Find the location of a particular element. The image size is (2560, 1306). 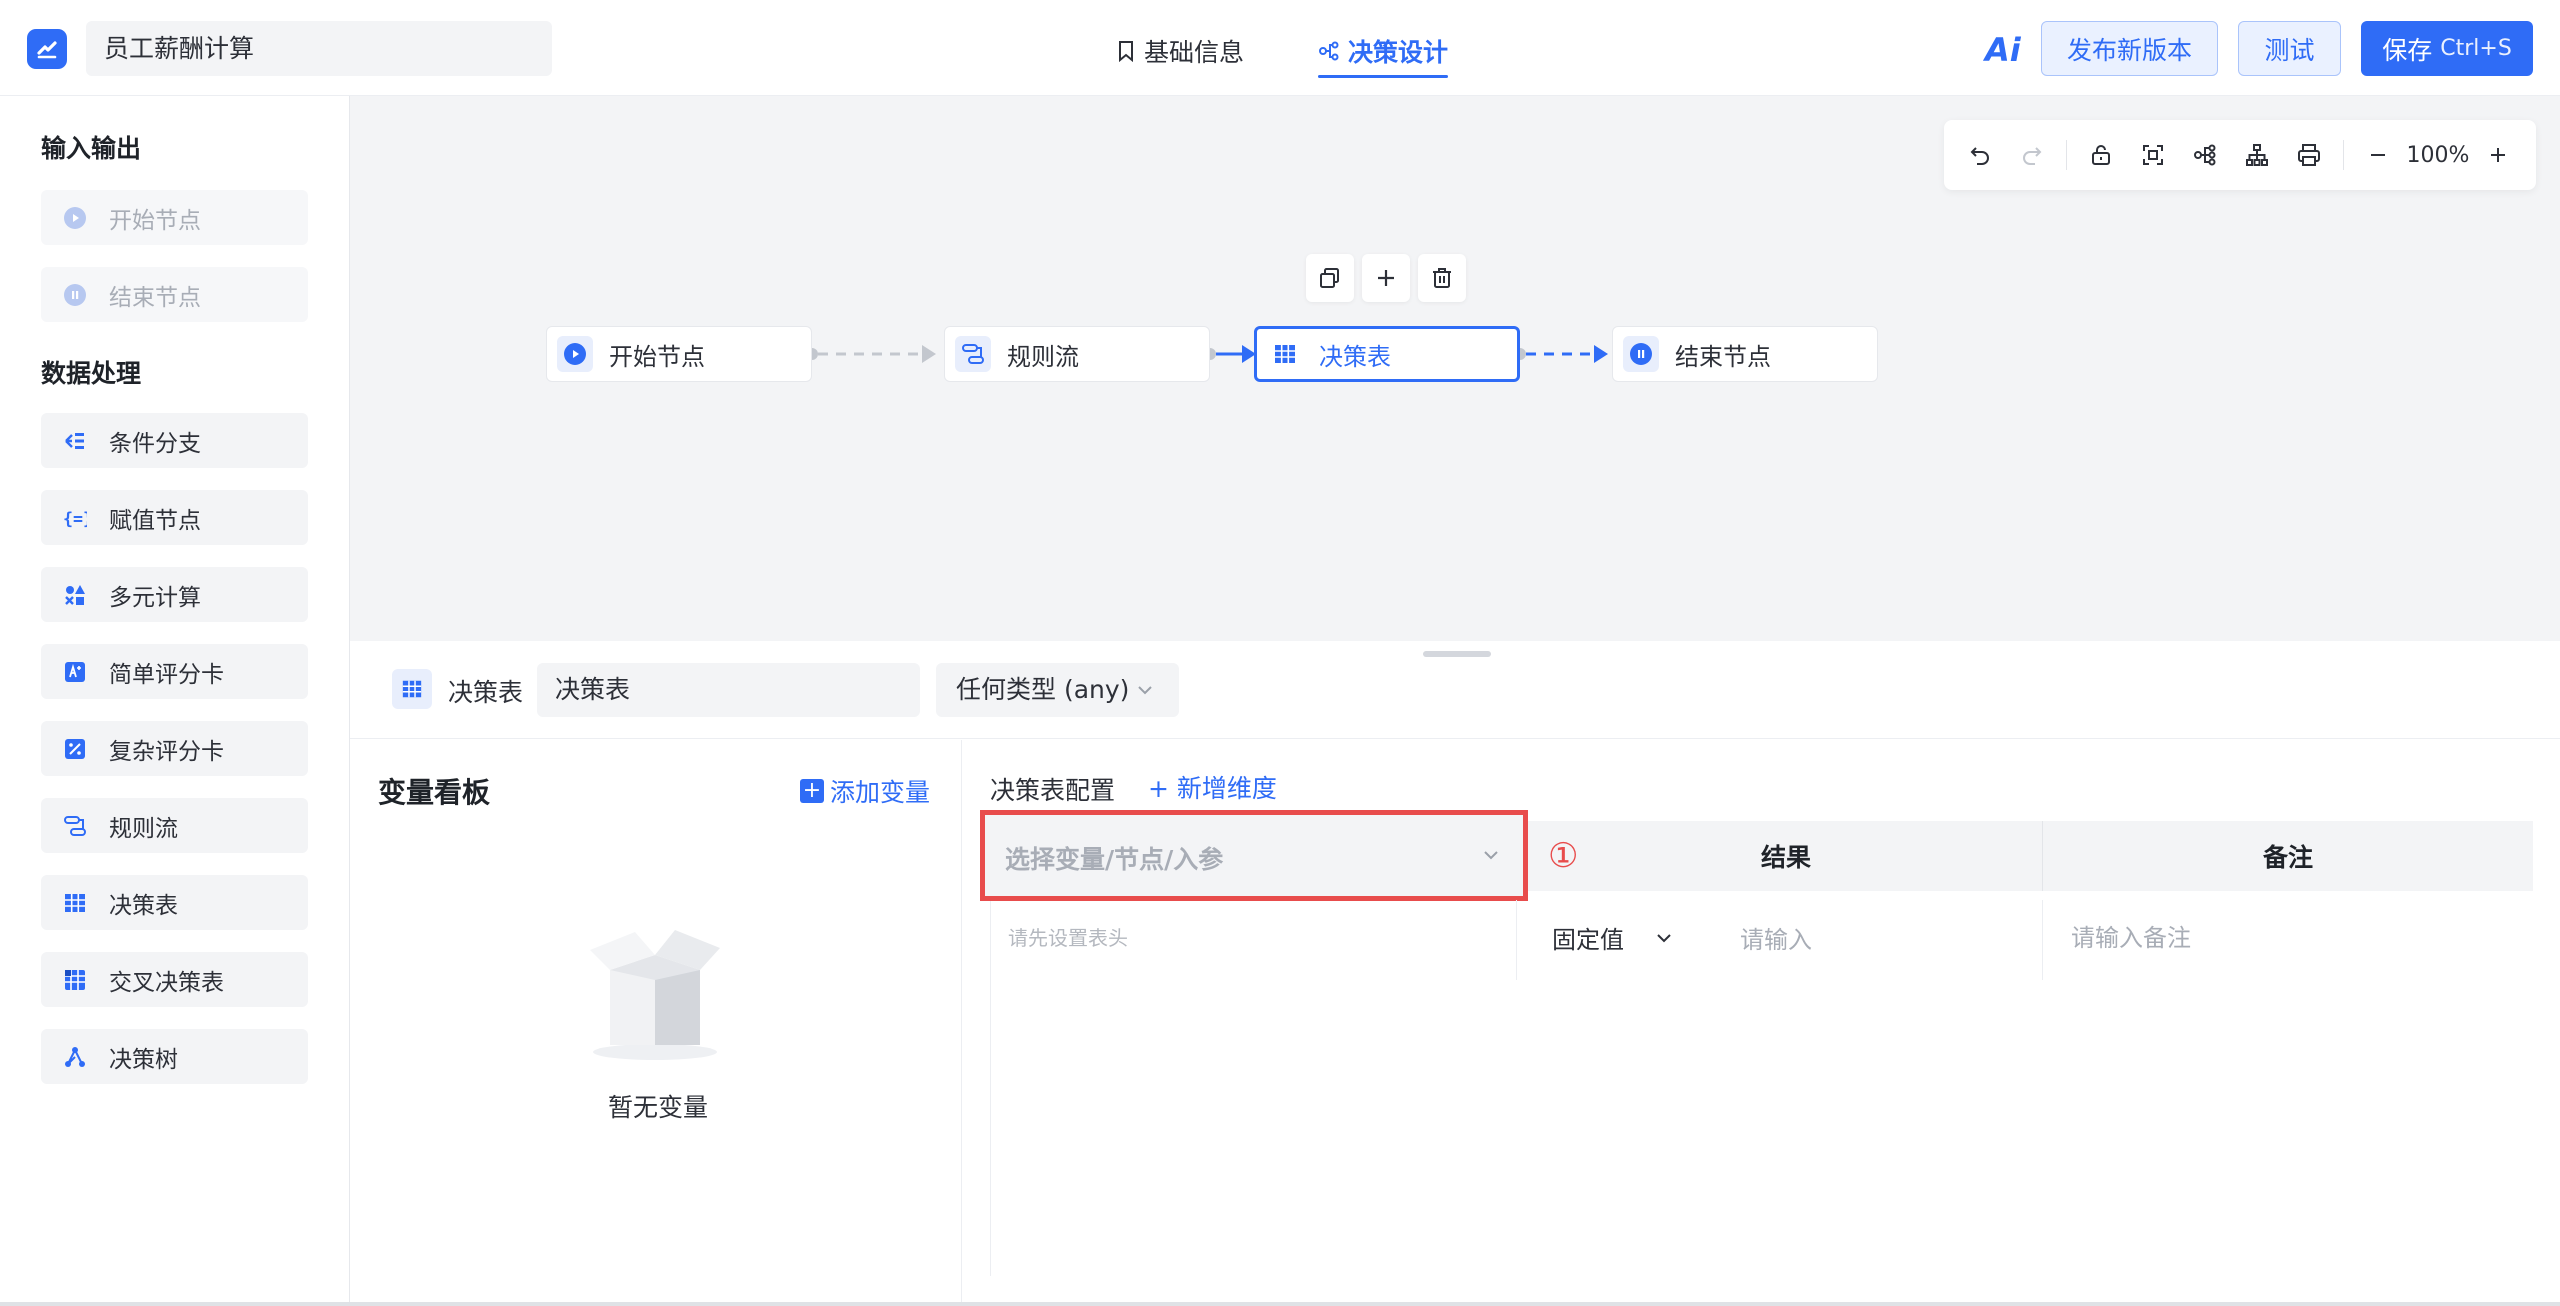

note-input: 请输入备注 is located at coordinates (2131, 935).